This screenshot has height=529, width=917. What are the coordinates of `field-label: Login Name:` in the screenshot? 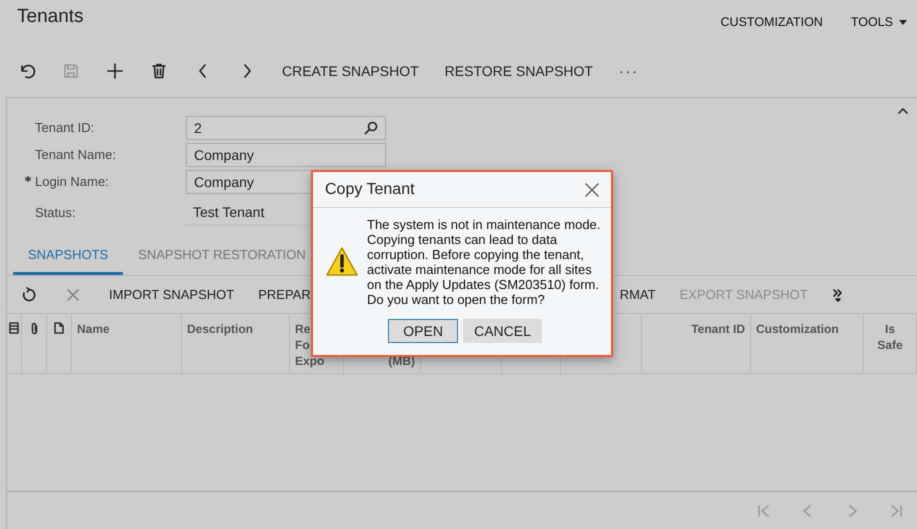 It's located at (72, 182).